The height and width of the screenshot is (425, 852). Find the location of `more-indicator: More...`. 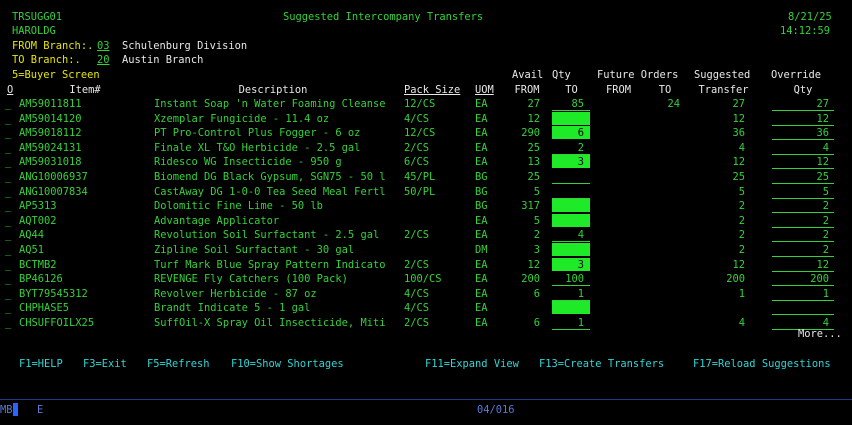

more-indicator: More... is located at coordinates (820, 334).